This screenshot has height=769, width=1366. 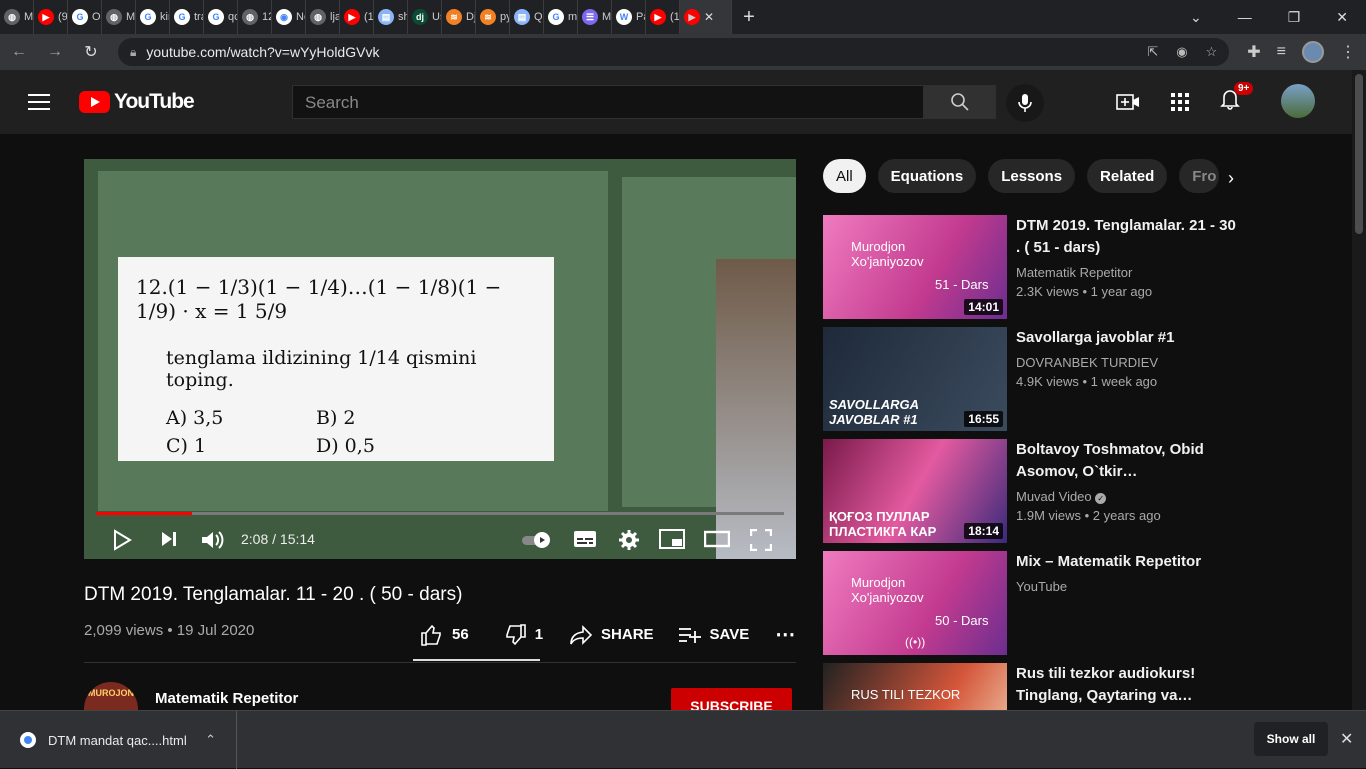 I want to click on chip-lessons: Lessons, so click(x=1032, y=176).